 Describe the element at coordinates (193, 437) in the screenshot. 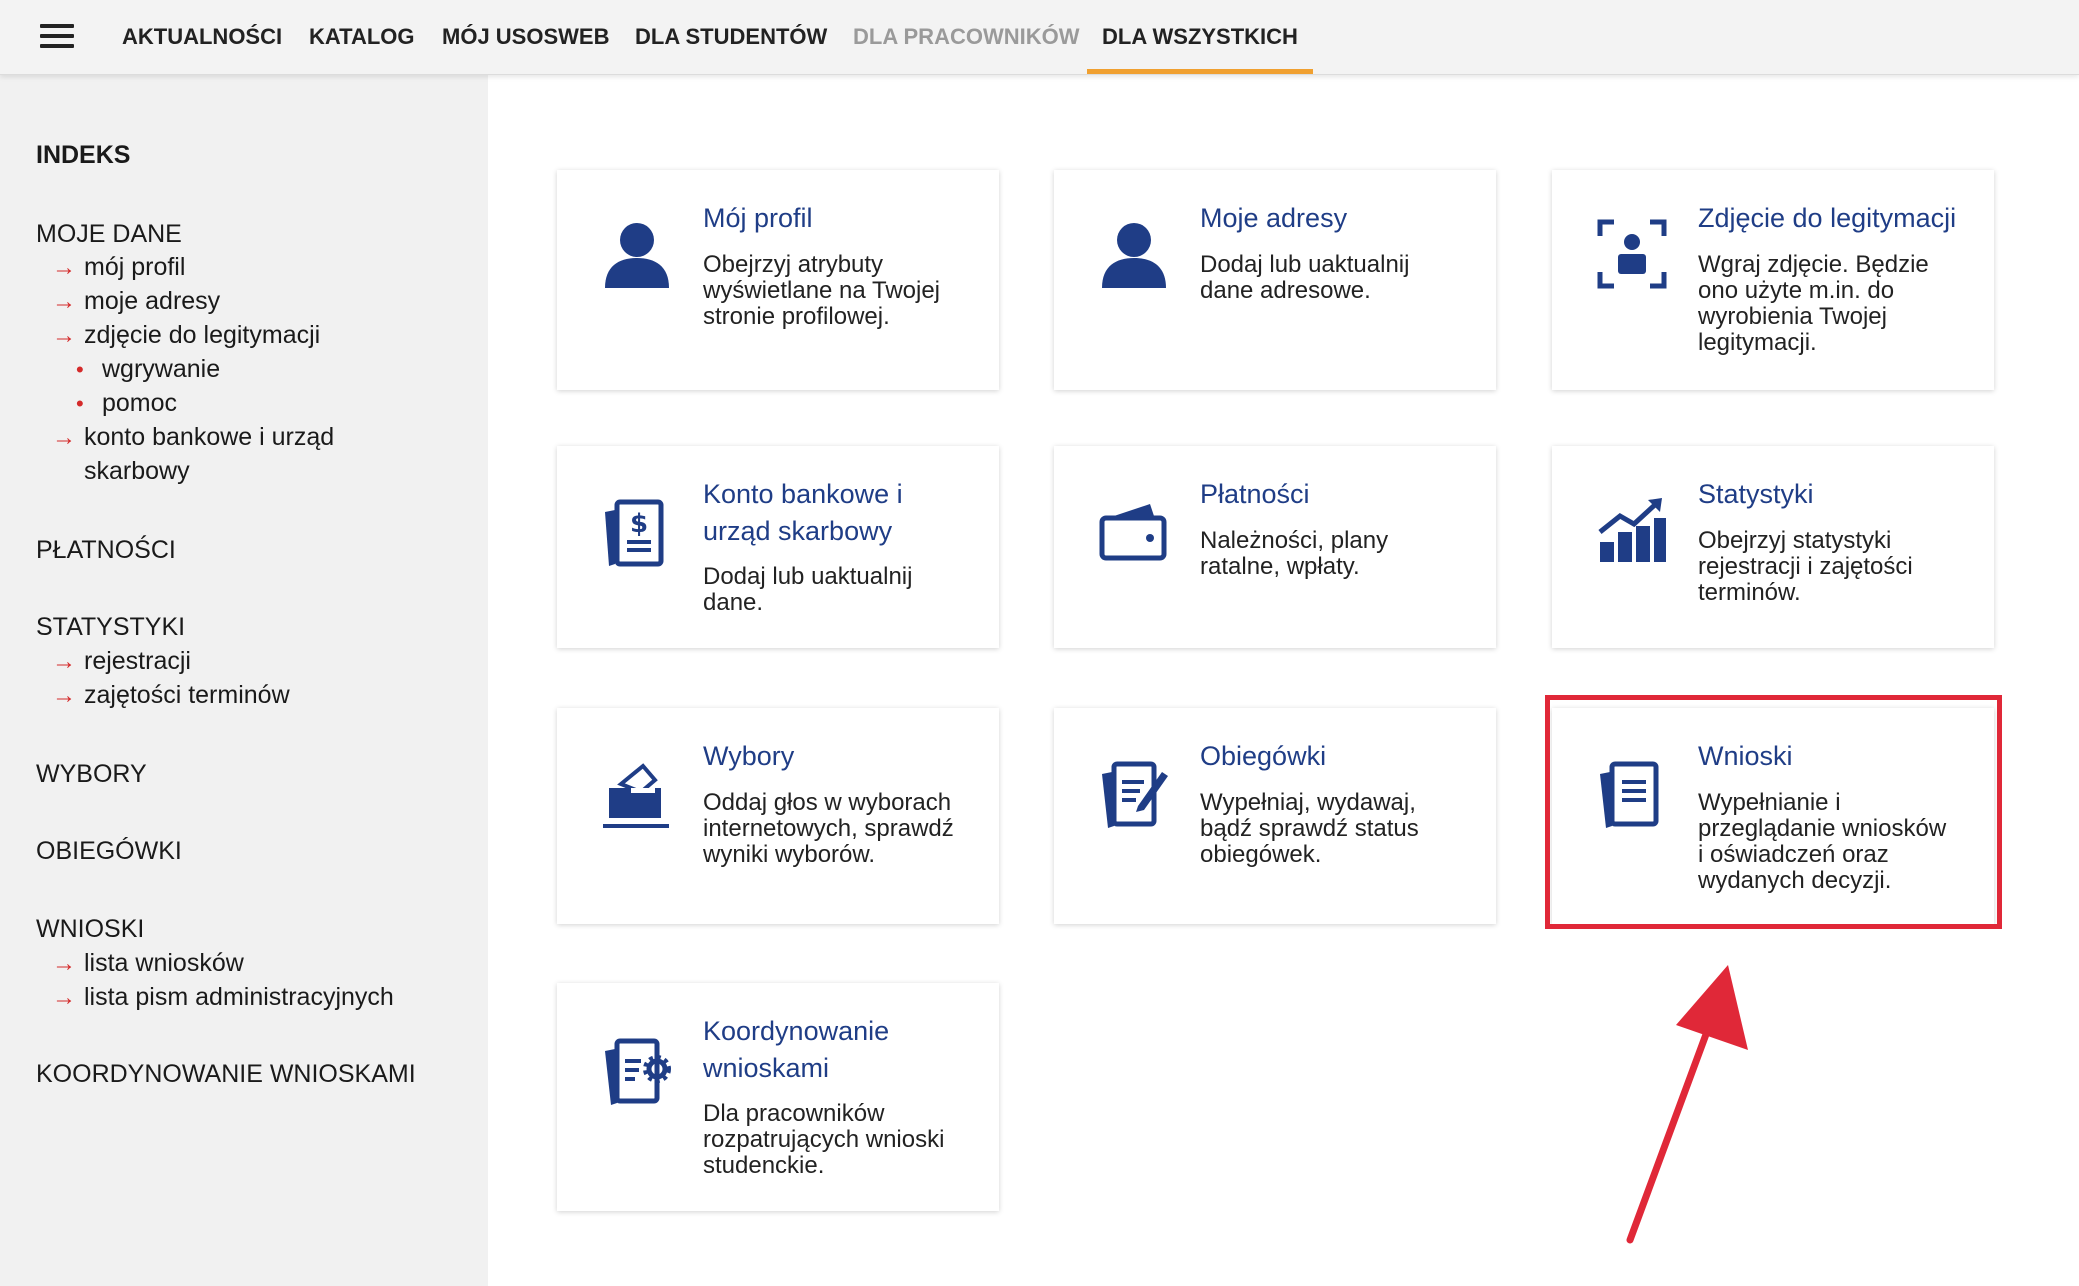

I see `sidebar-item-konto: → konto bankowe i urząd` at that location.